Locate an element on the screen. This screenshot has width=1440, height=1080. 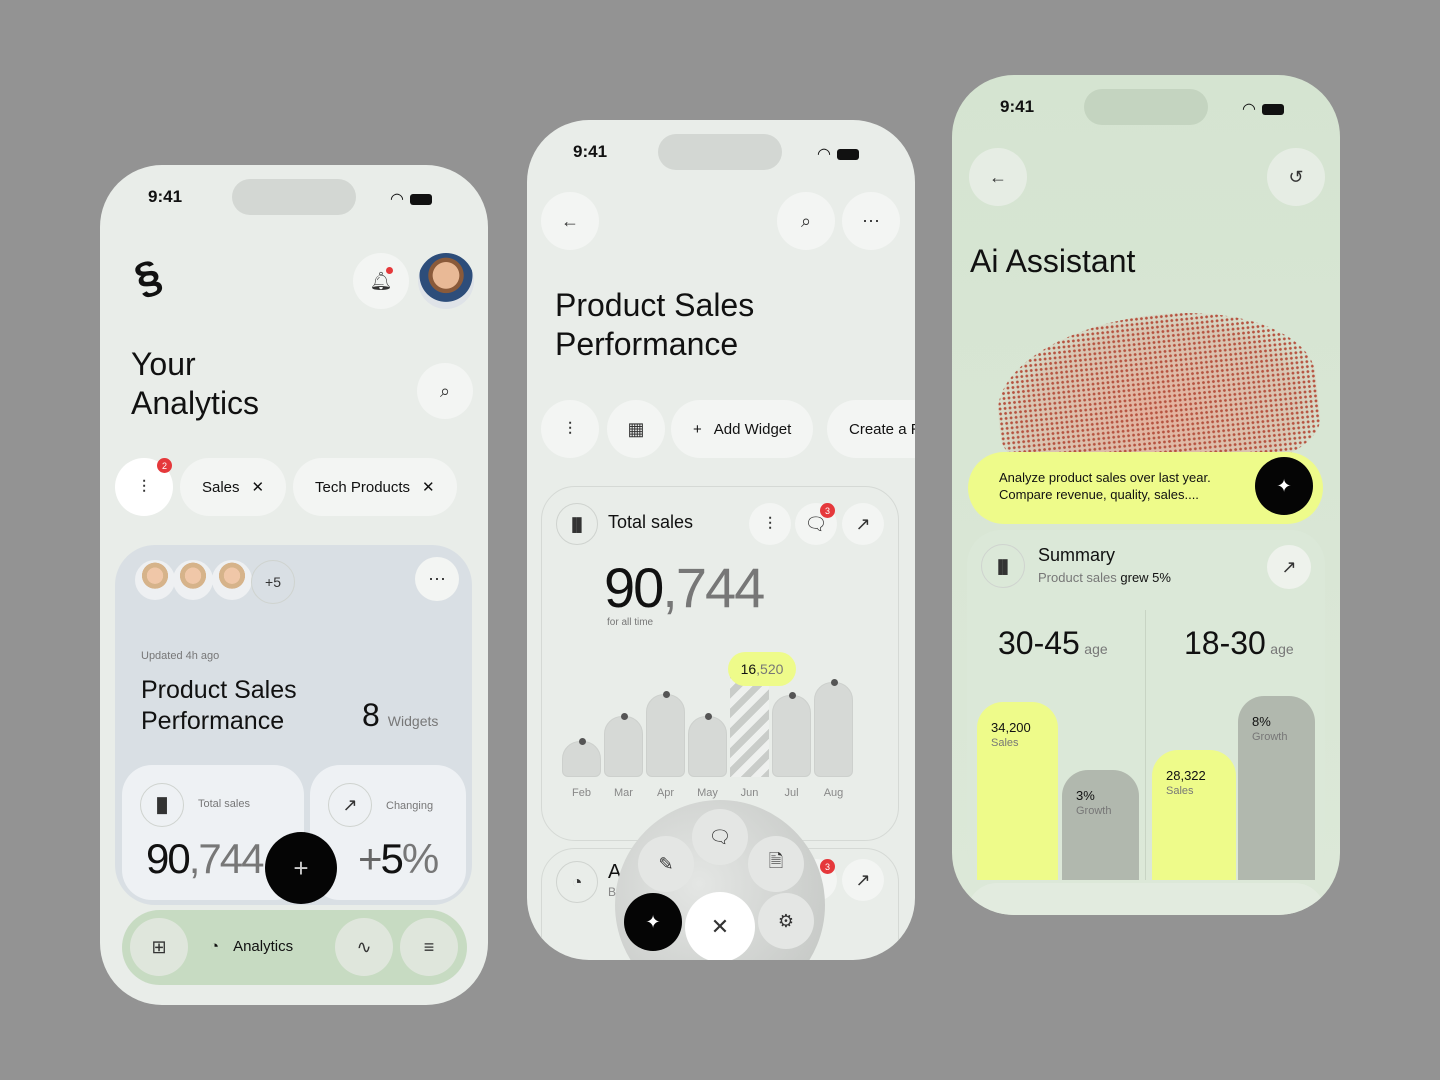
nav-grid: ⊞ is located at coordinates (159, 947).